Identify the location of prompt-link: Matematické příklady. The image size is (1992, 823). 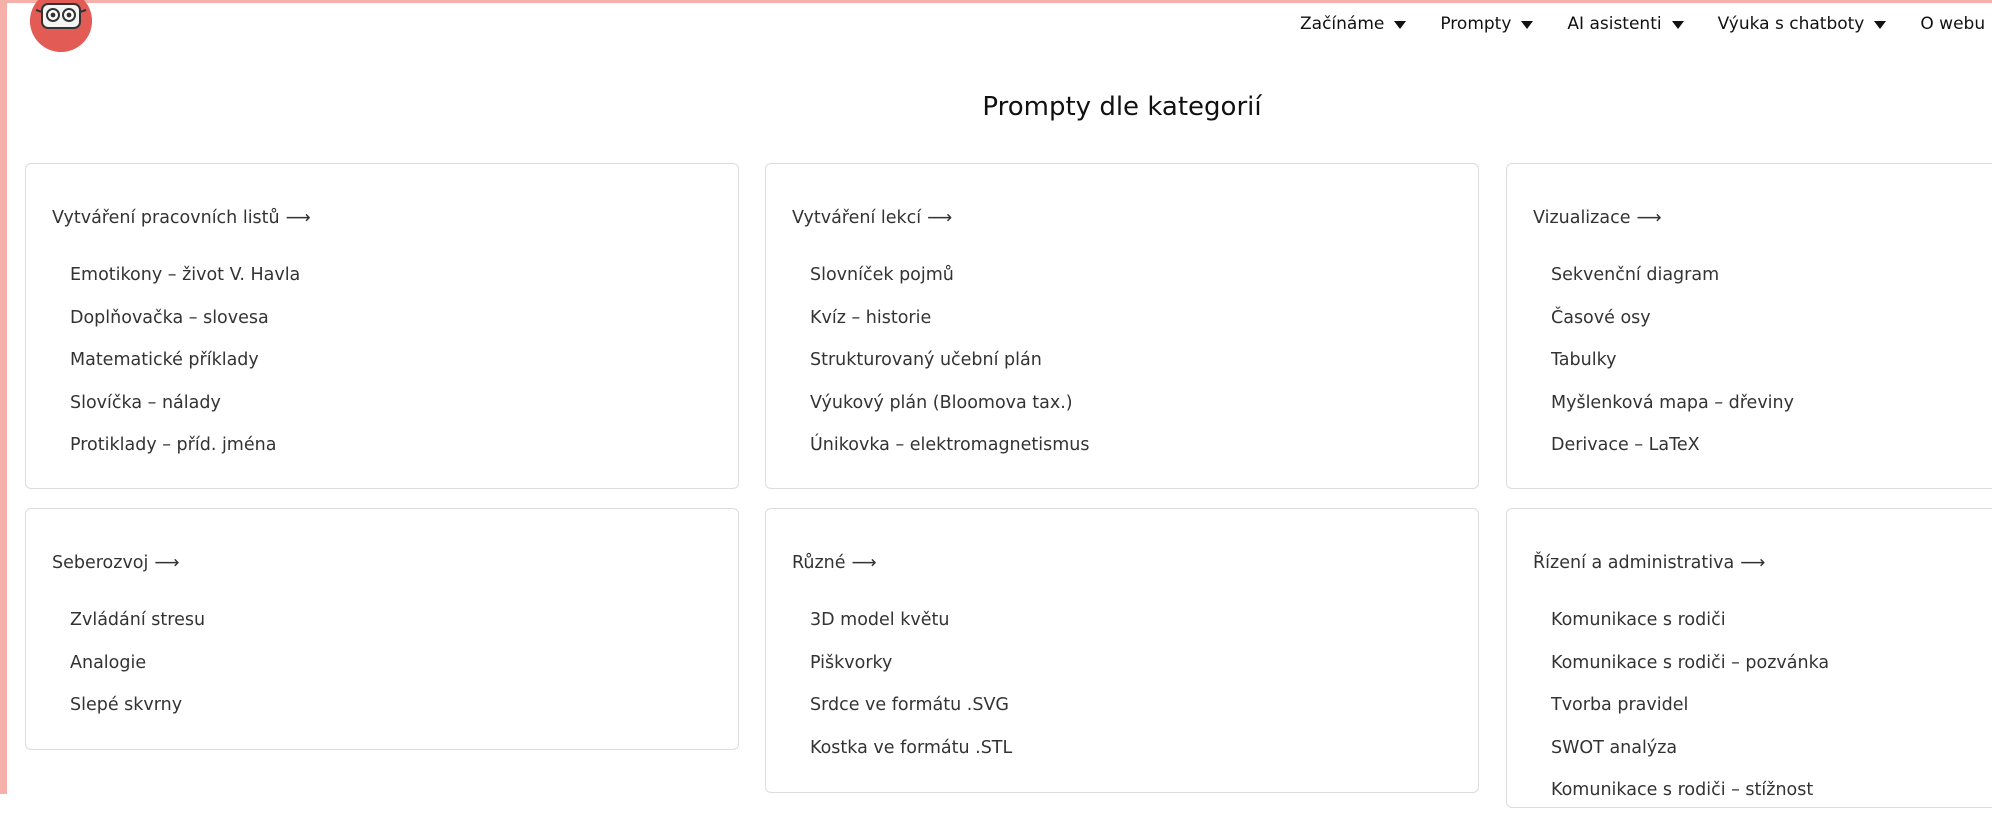
(185, 371).